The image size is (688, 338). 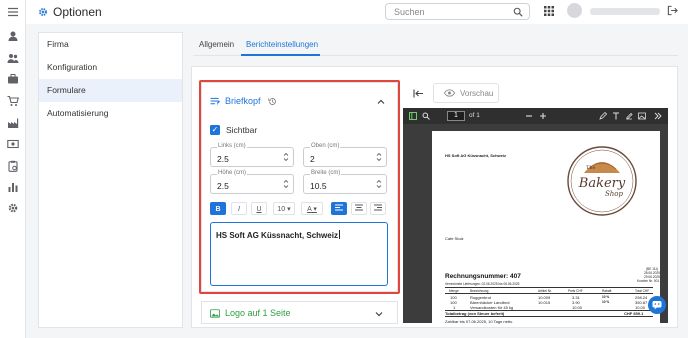 I want to click on align-center-button, so click(x=359, y=208).